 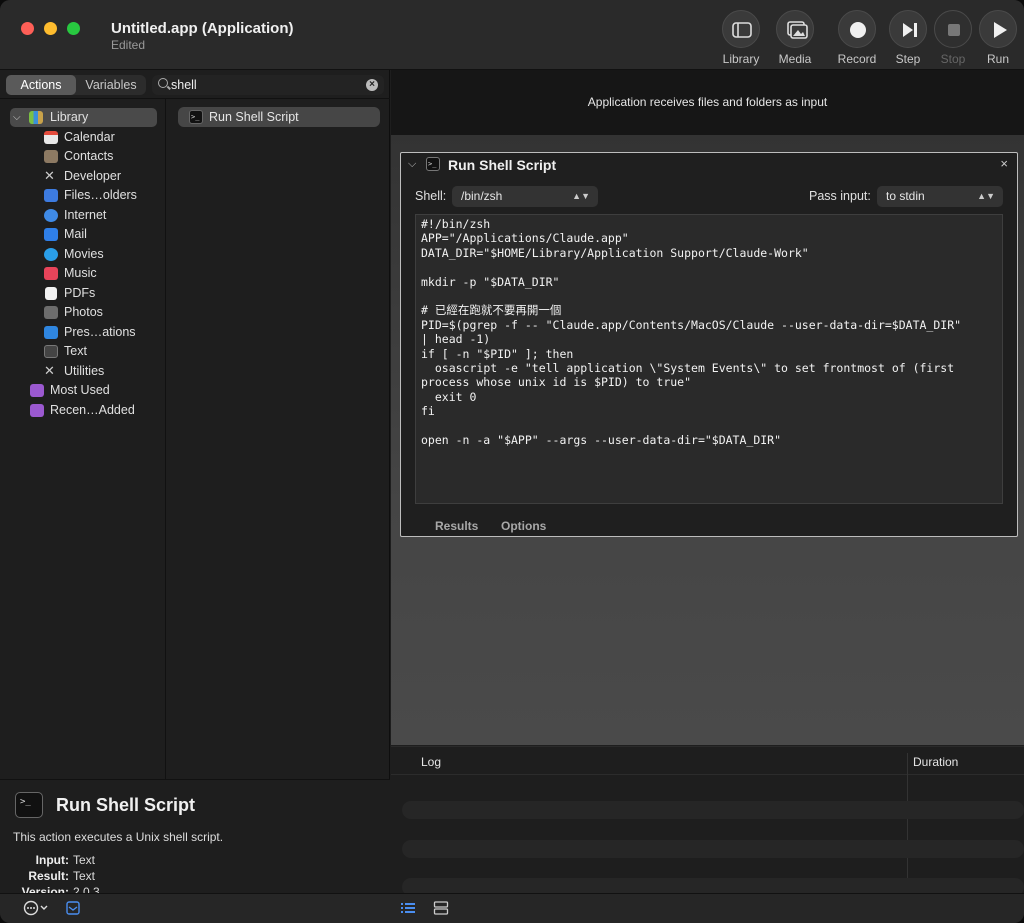 What do you see at coordinates (83, 293) in the screenshot?
I see `sidebar-item-pdfs: PDFs` at bounding box center [83, 293].